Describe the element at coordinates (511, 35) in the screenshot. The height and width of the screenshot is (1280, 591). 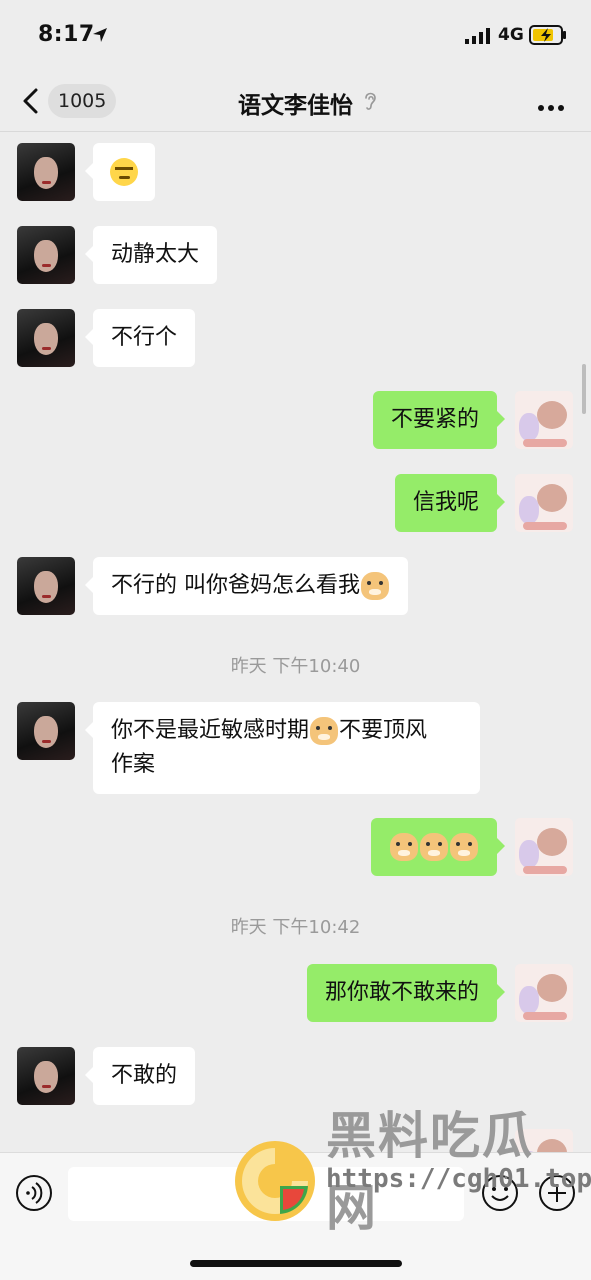
I see `network-type: 4G` at that location.